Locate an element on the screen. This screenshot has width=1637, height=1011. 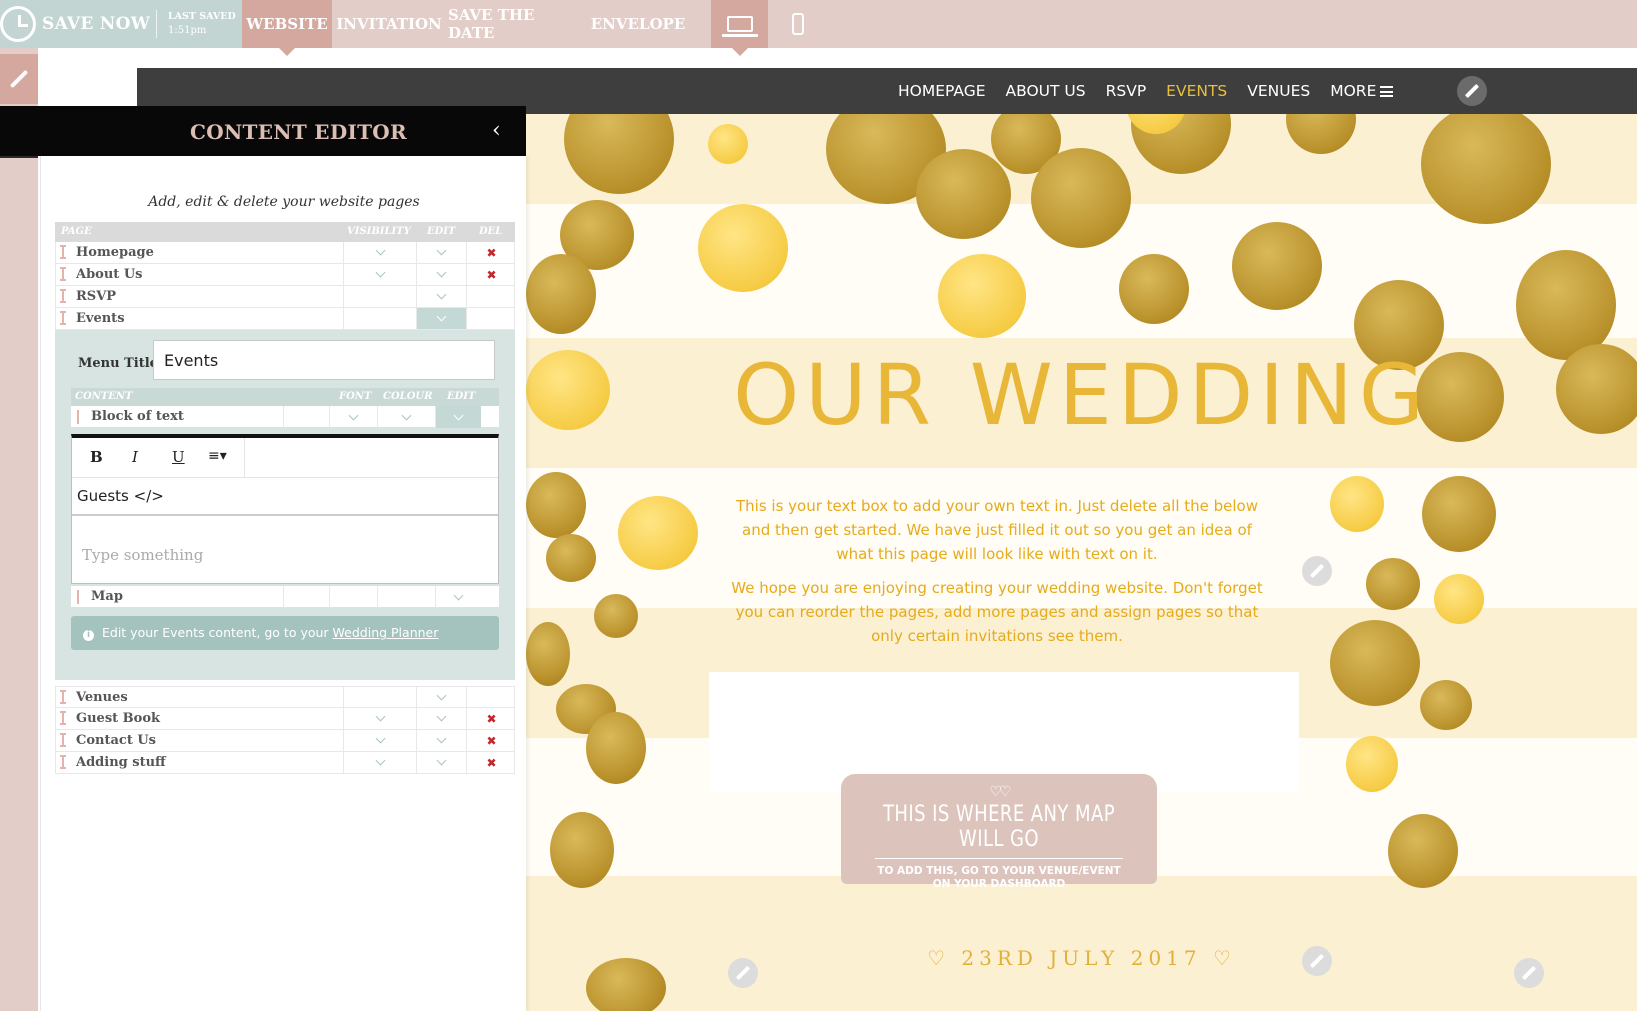
edit-date-pencil-icon is located at coordinates (1317, 961).